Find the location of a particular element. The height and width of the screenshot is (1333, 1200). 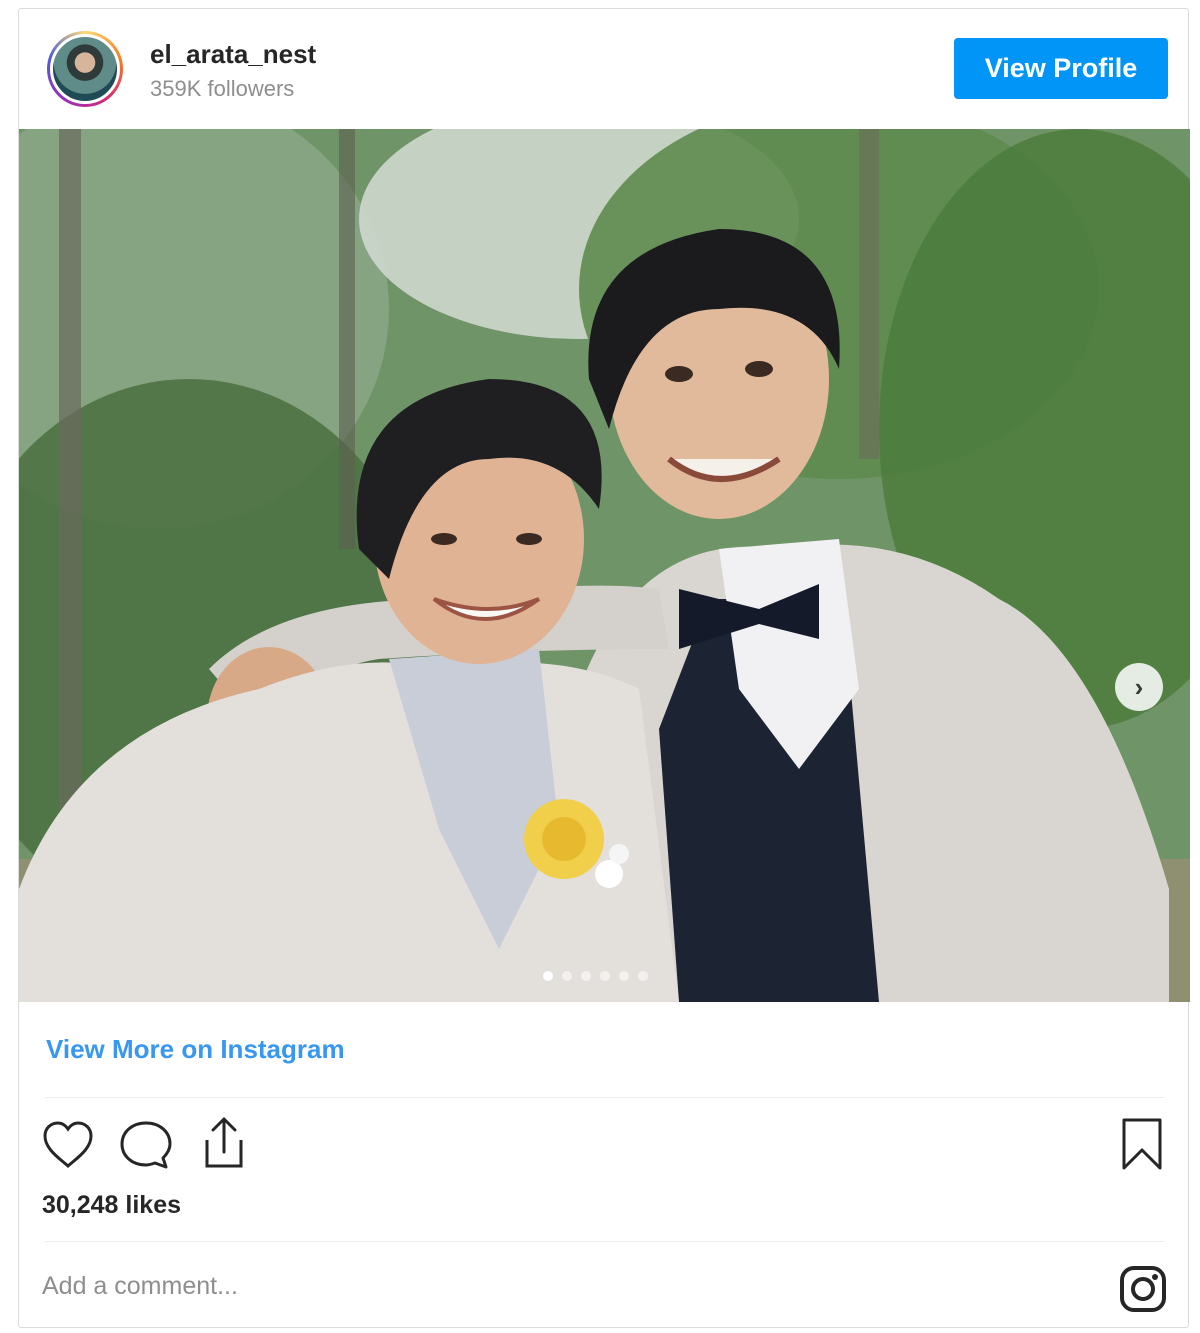

avatar-image is located at coordinates (85, 69).